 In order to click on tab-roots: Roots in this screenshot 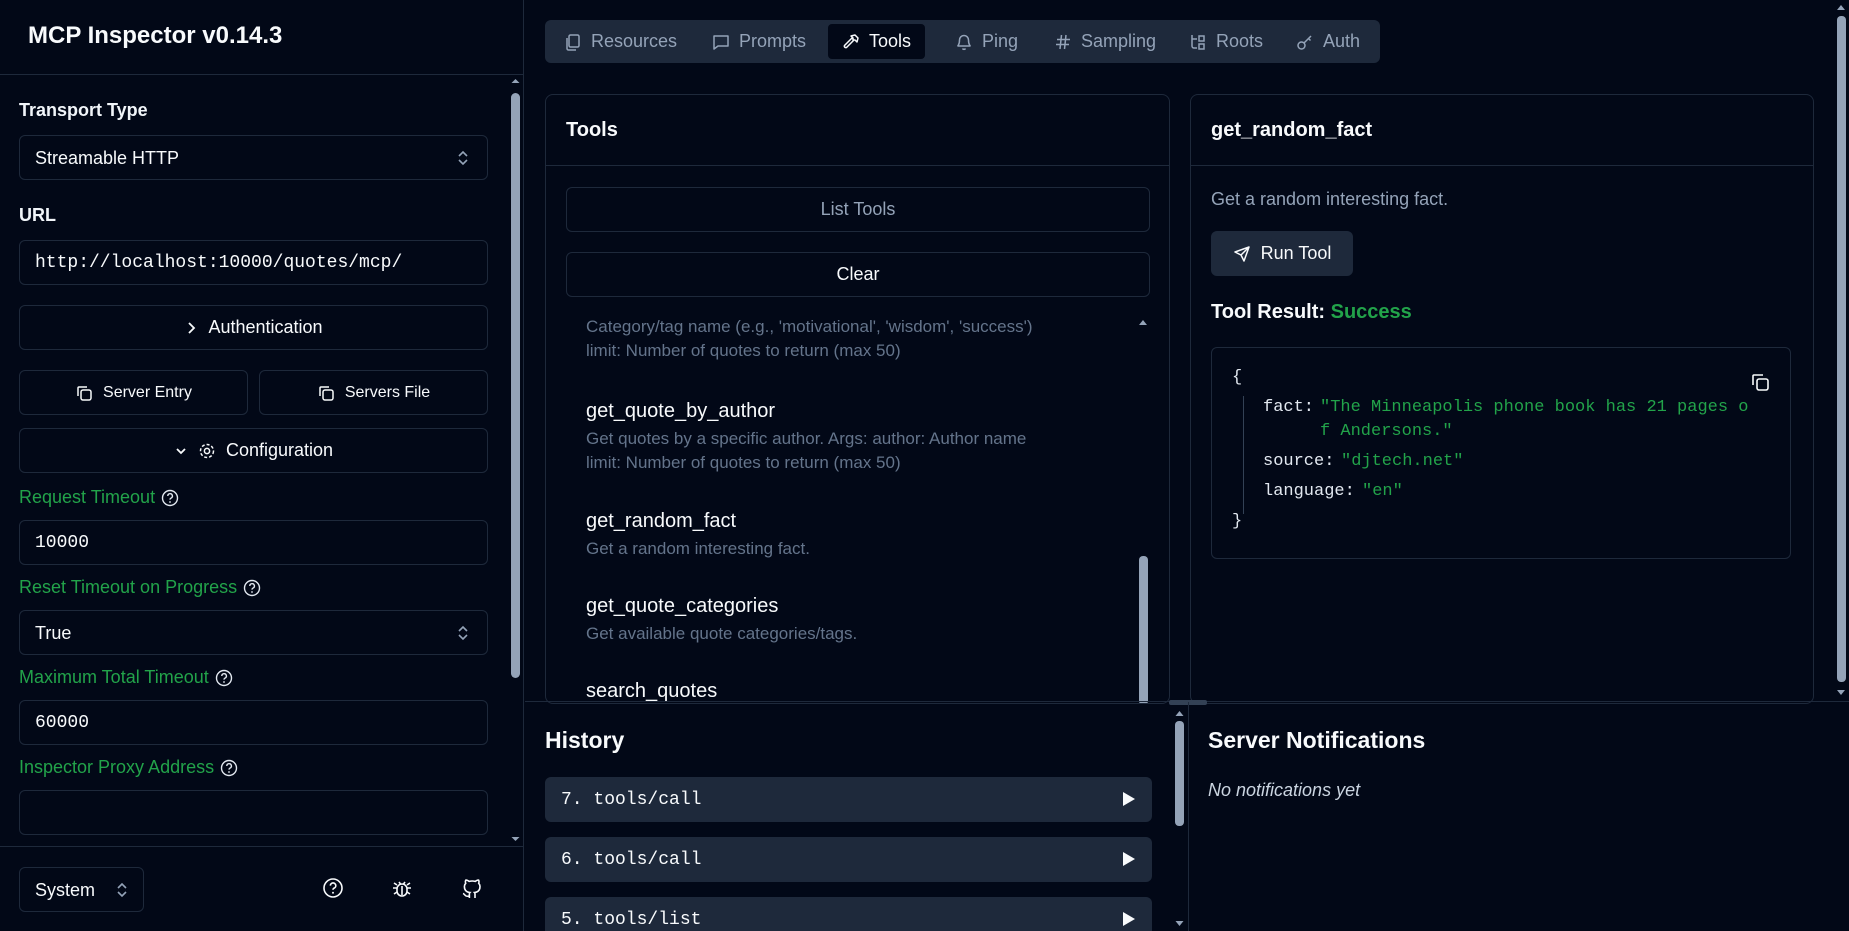, I will do `click(1226, 41)`.